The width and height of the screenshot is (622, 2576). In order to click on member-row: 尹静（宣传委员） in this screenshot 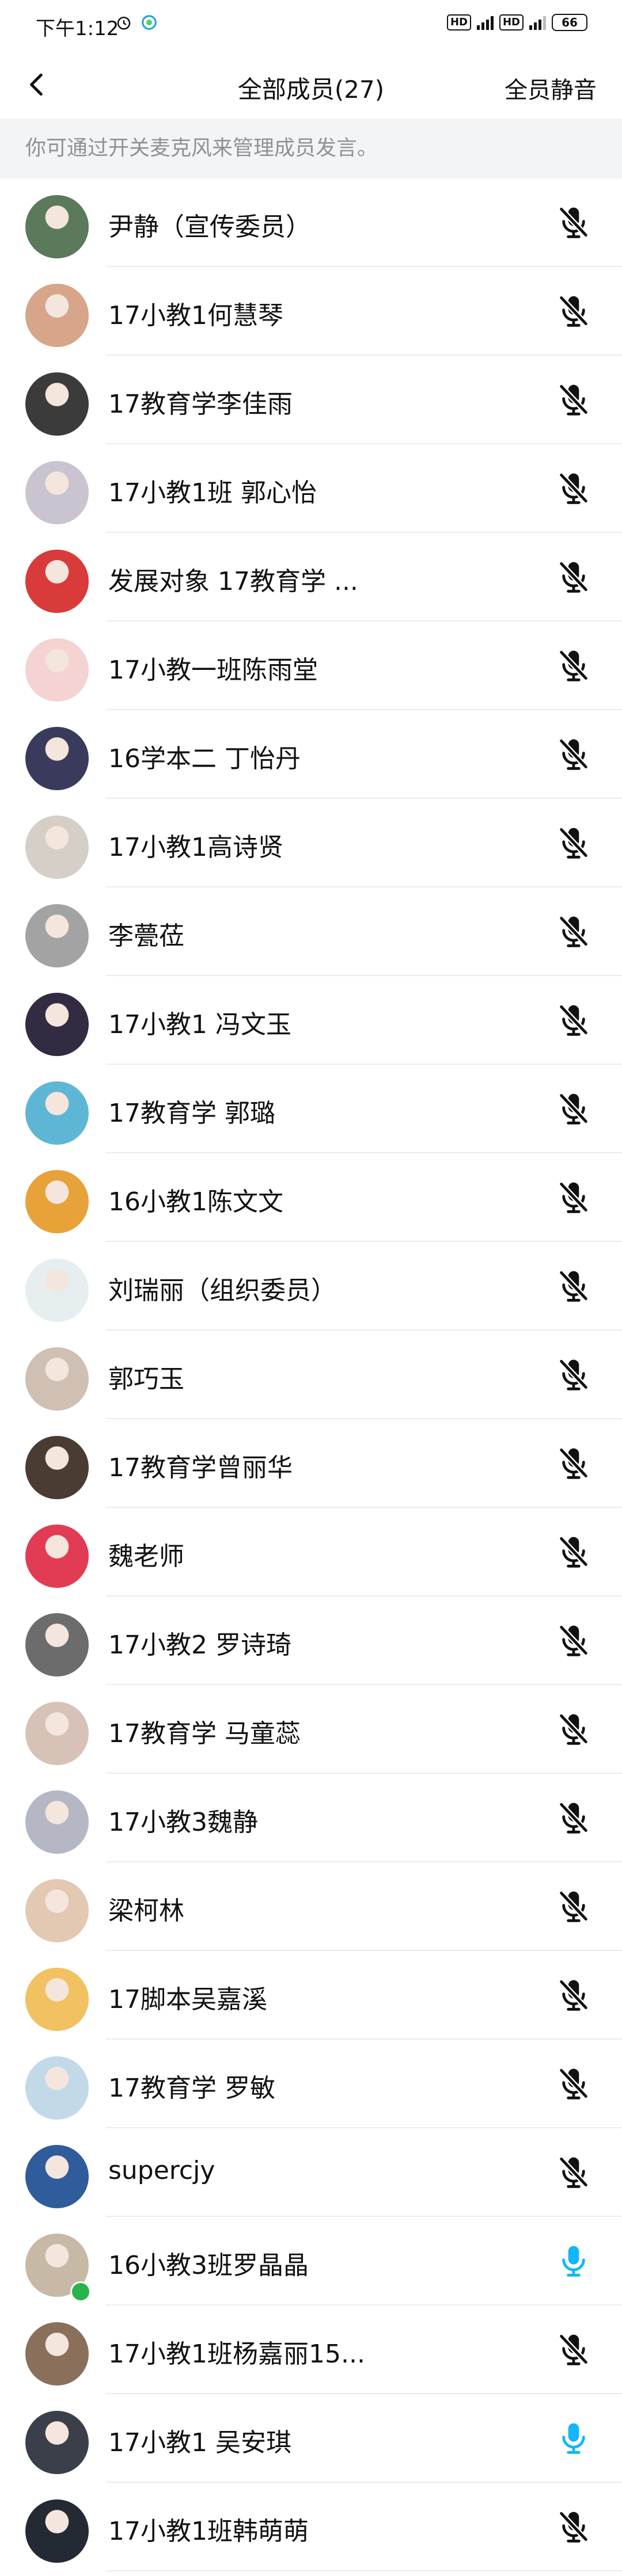, I will do `click(311, 222)`.